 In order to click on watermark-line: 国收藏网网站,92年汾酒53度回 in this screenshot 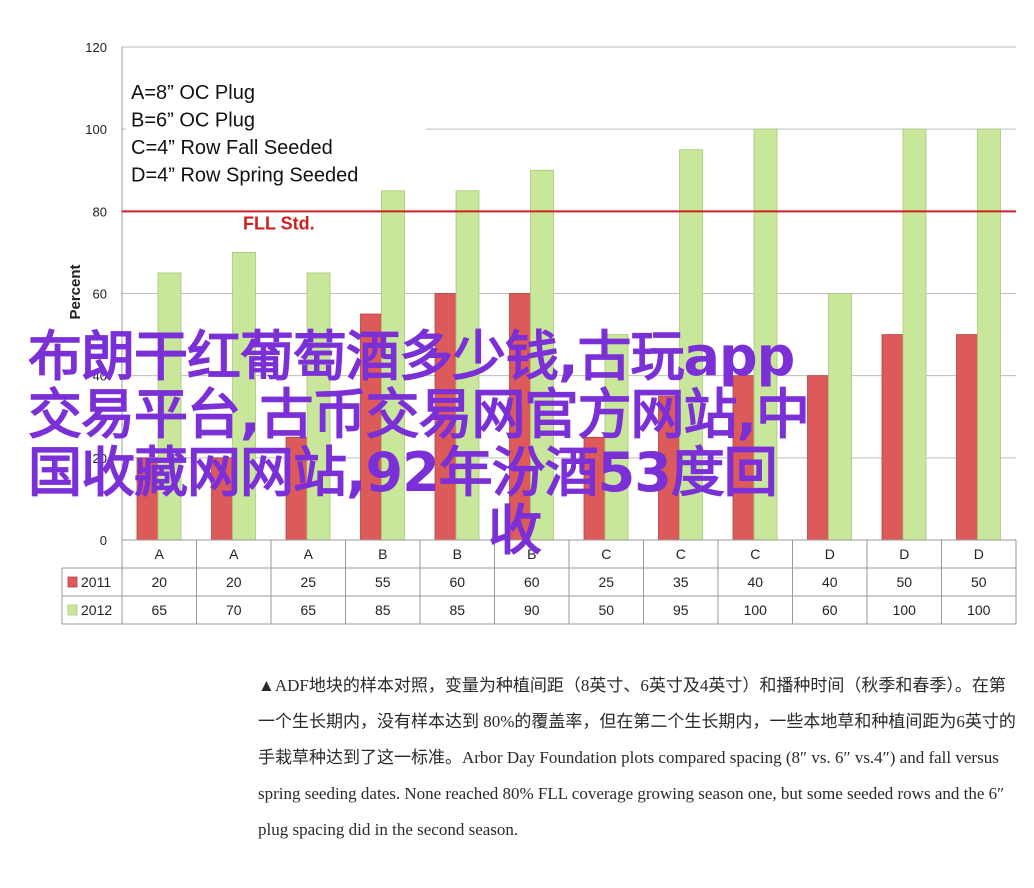, I will do `click(403, 472)`.